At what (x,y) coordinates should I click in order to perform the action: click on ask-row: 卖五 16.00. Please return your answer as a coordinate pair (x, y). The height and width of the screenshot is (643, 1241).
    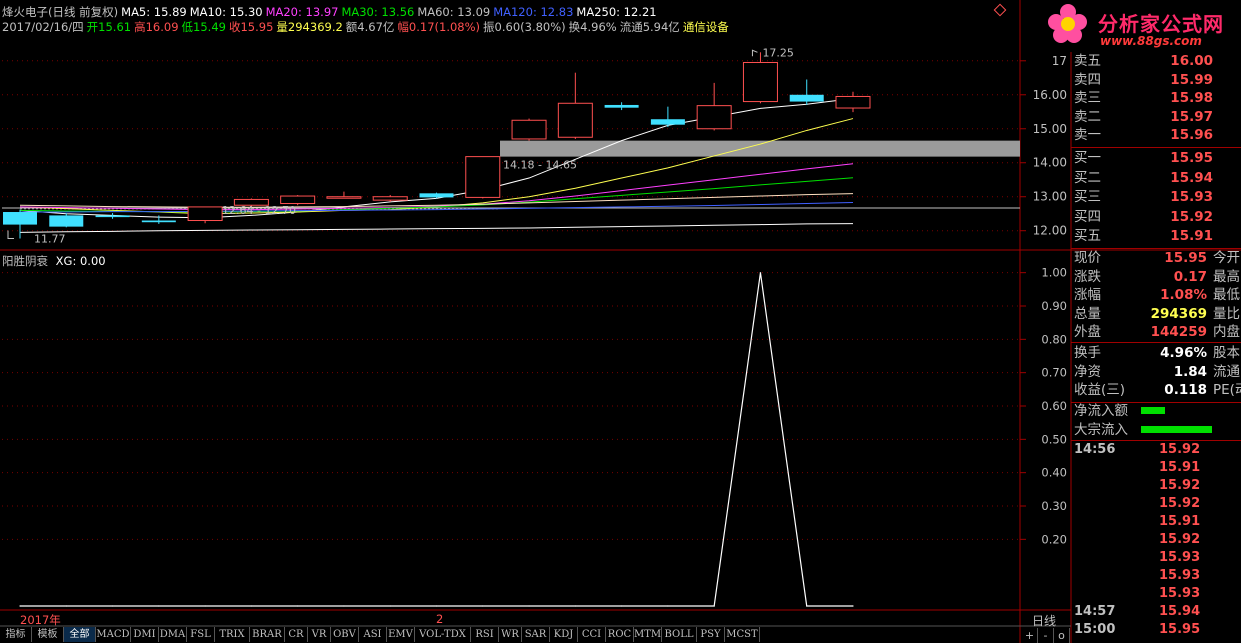
    Looking at the image, I should click on (1156, 61).